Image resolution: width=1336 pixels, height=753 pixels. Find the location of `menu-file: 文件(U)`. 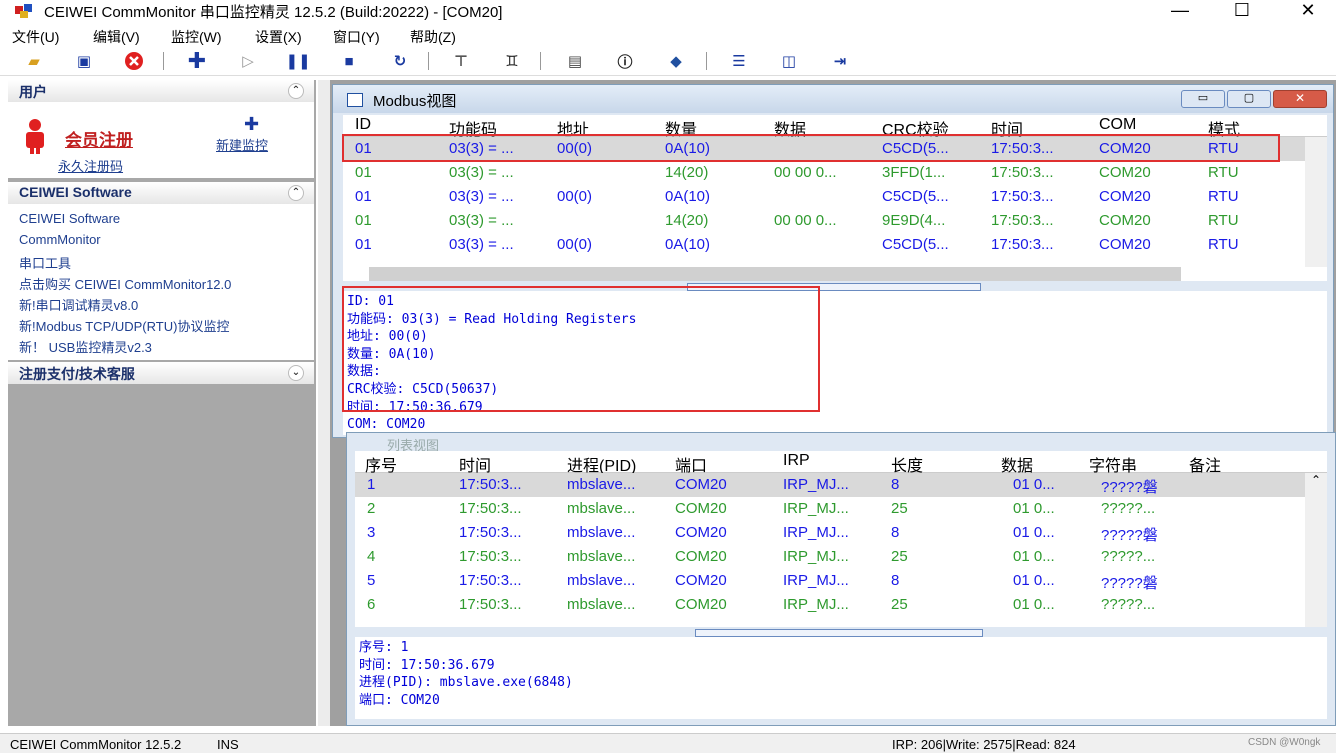

menu-file: 文件(U) is located at coordinates (35, 37).